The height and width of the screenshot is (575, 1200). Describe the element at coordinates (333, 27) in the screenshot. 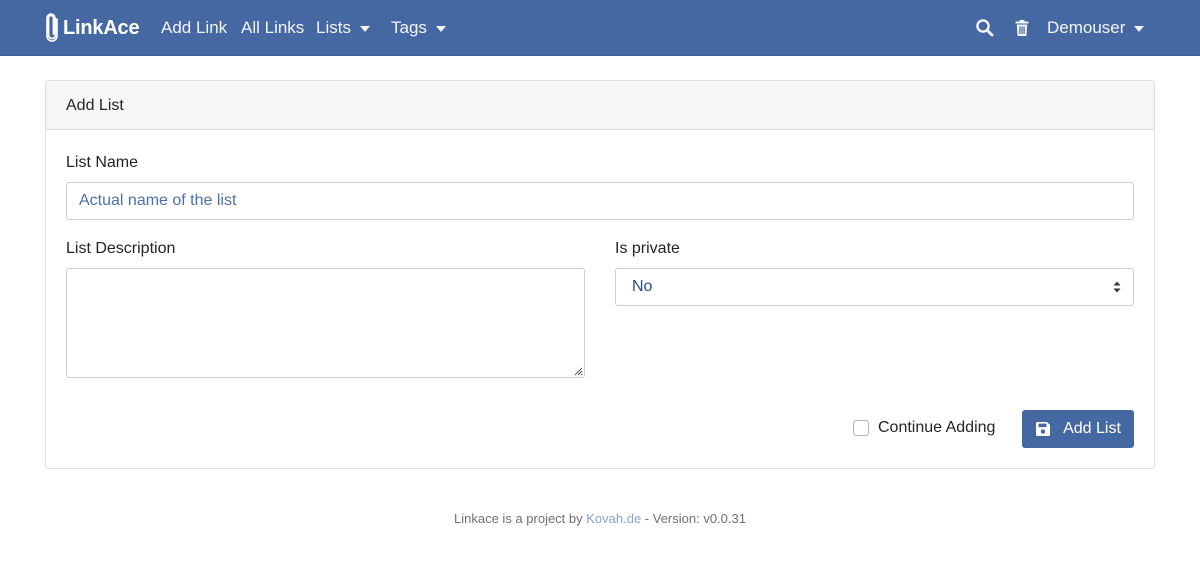

I see `nav-lists-label: Lists` at that location.